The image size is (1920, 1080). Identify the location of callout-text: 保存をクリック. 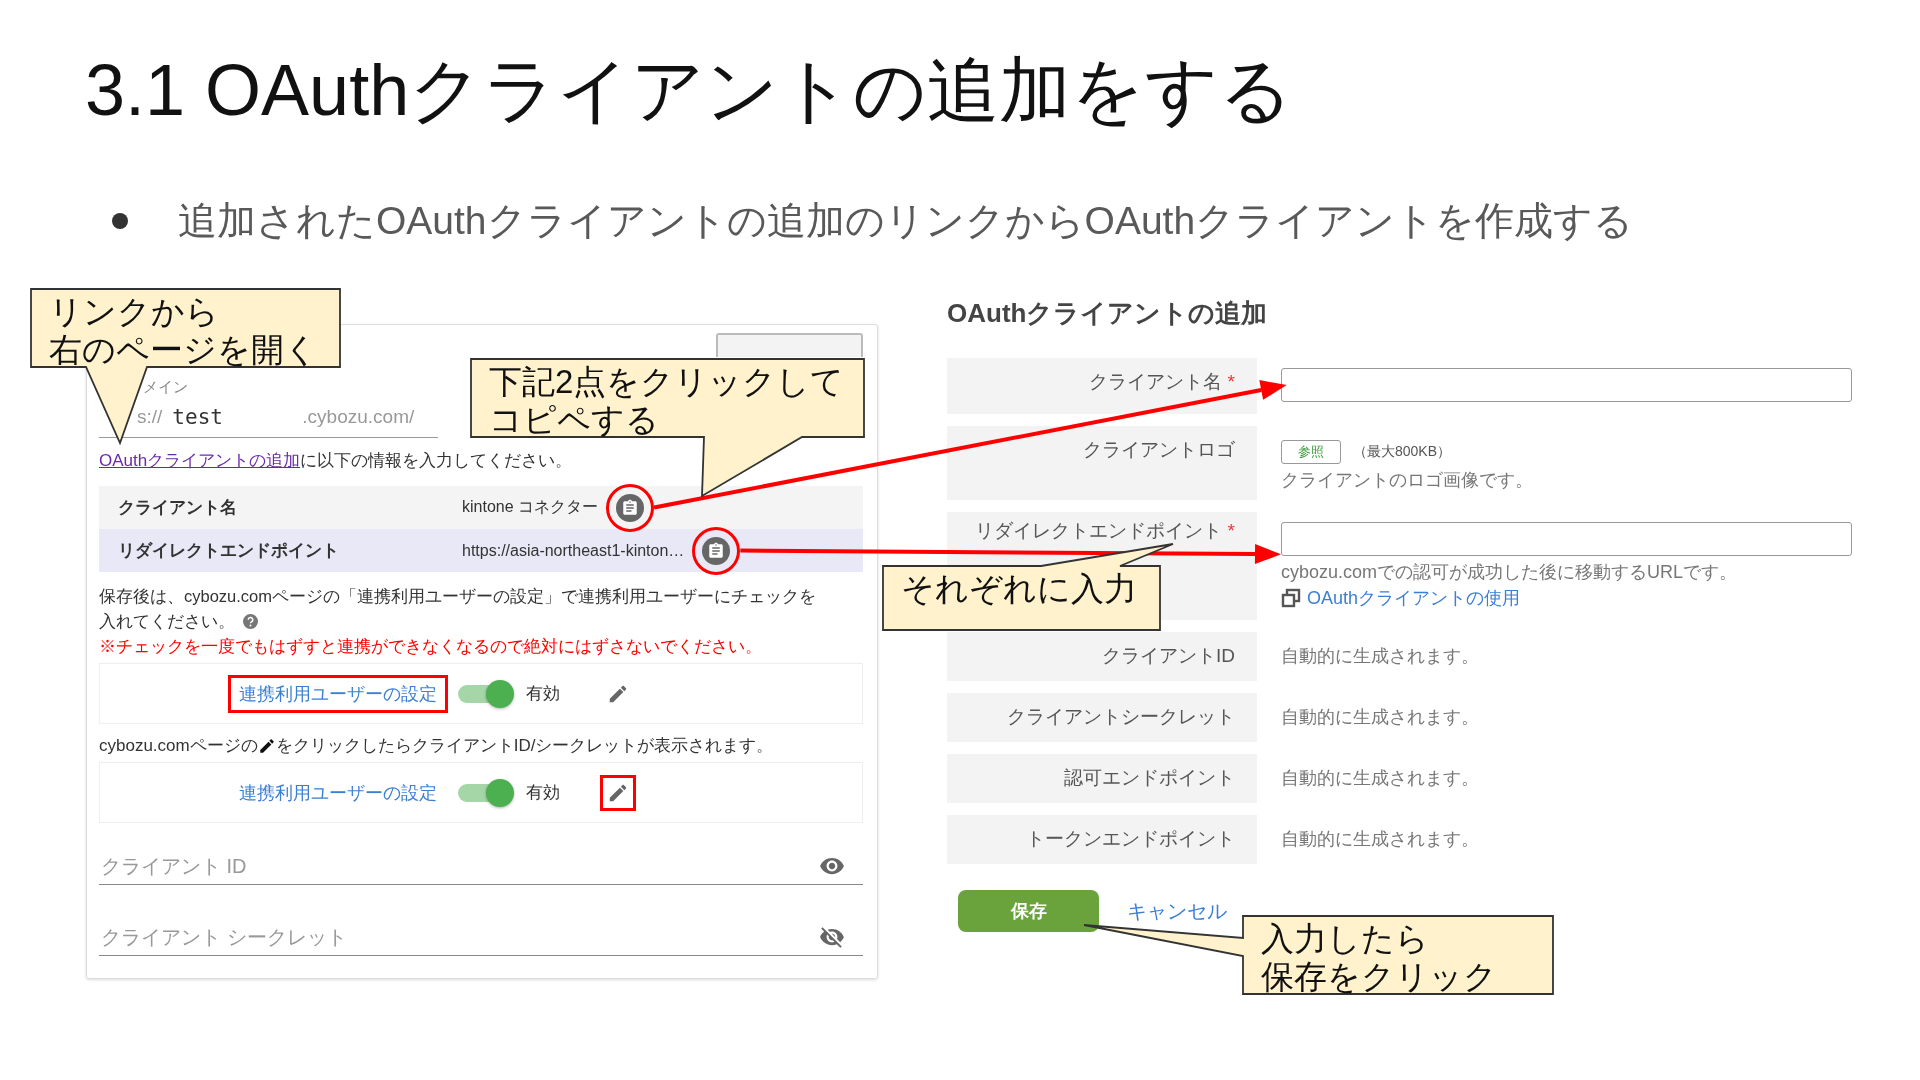
(1379, 977).